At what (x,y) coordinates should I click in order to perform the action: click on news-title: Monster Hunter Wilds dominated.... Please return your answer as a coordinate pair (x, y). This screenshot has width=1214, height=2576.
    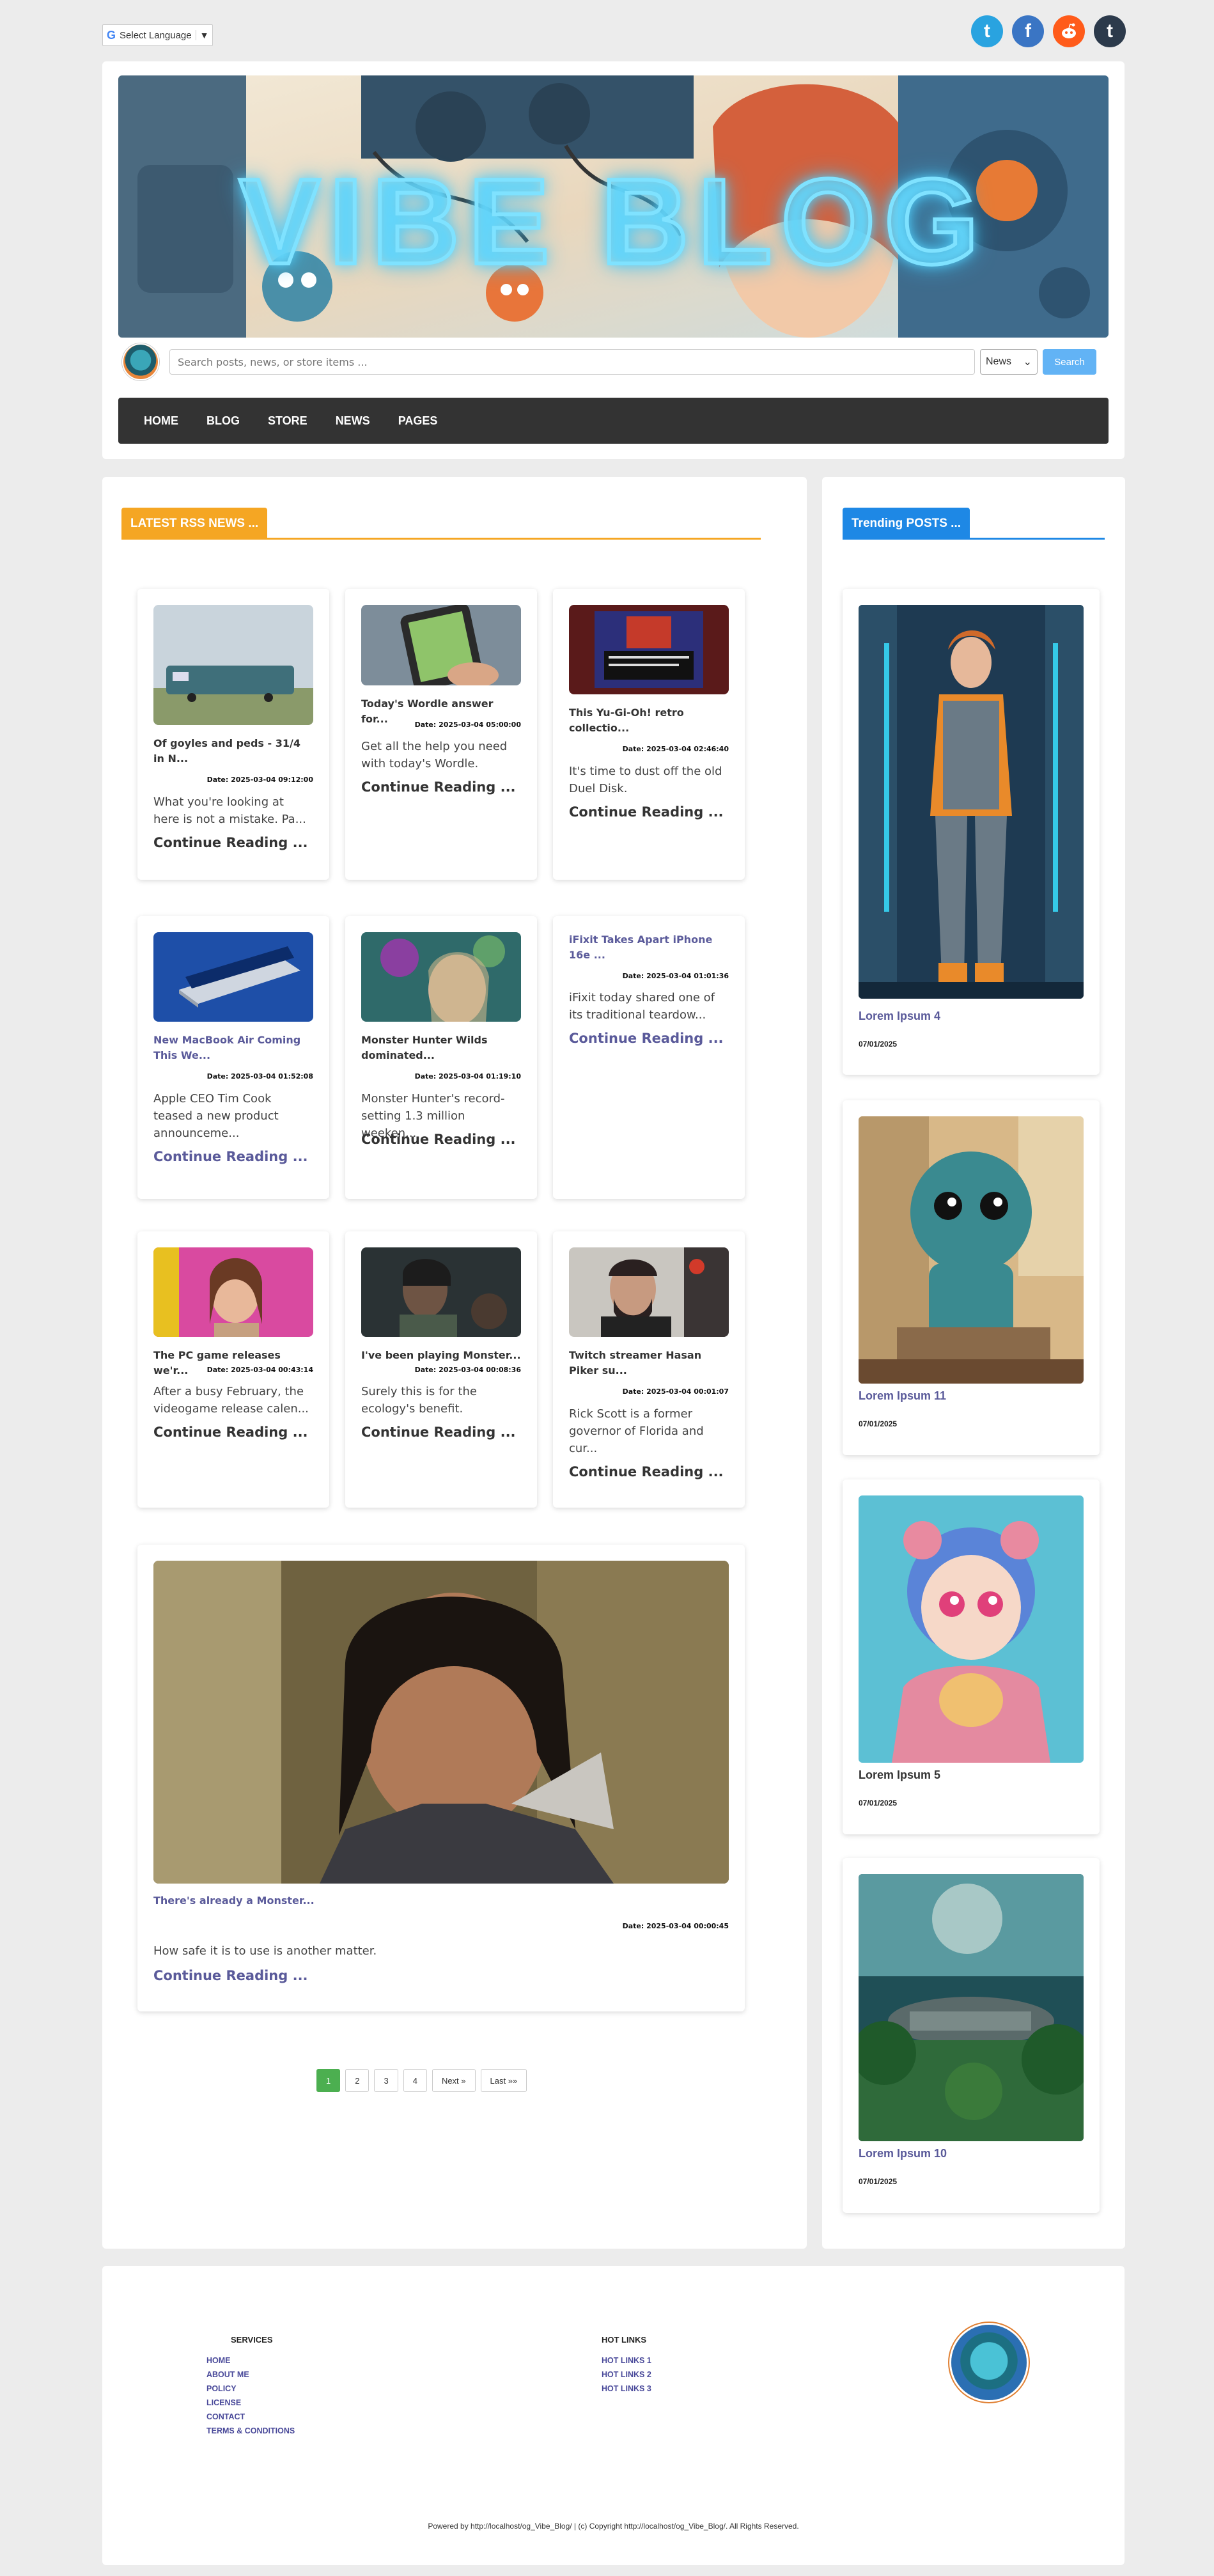
    Looking at the image, I should click on (441, 1048).